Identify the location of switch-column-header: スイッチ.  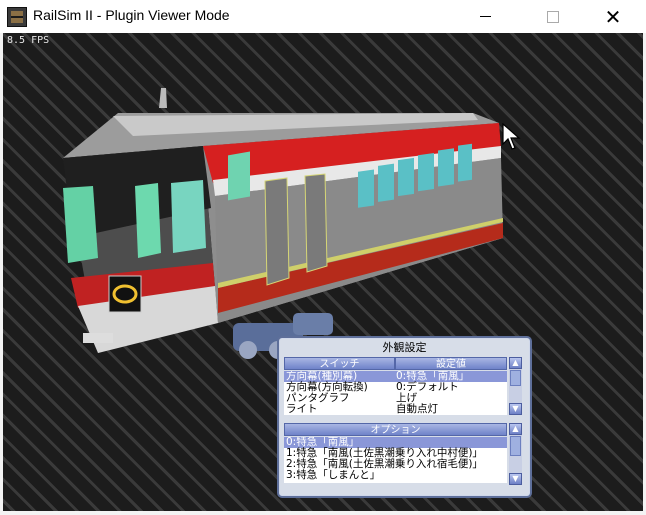
(339, 363).